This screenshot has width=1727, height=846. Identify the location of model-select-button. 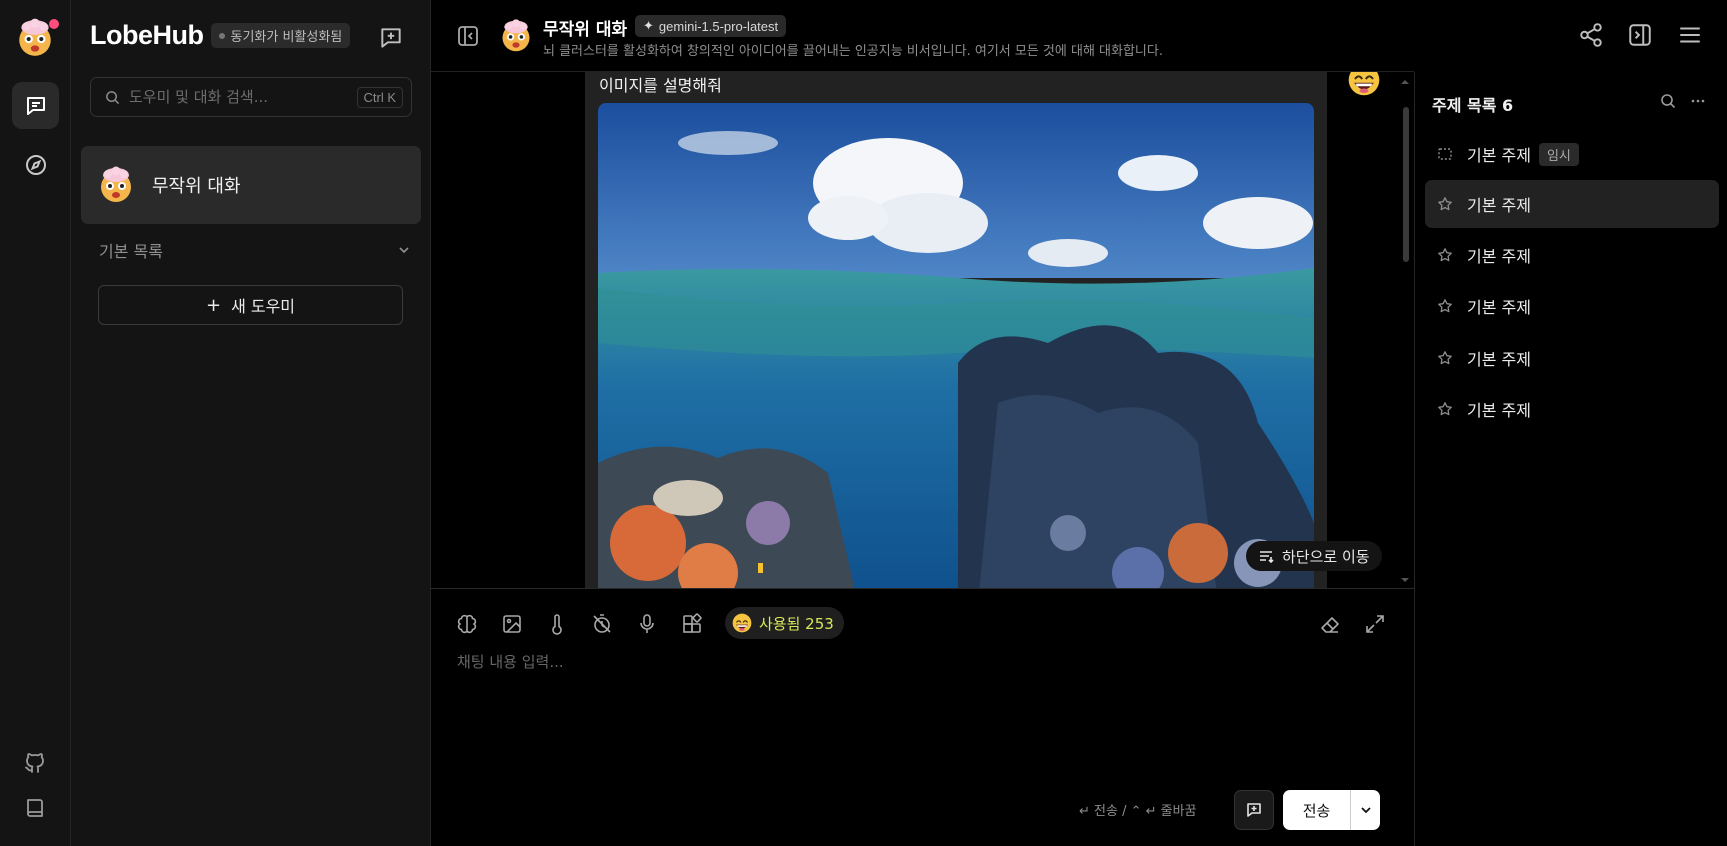
(468, 625).